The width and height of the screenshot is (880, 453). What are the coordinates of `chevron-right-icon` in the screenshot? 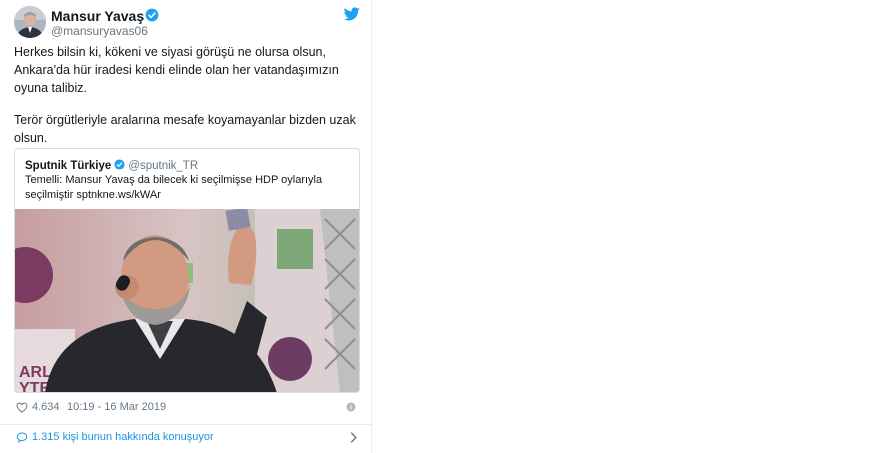 It's located at (354, 437).